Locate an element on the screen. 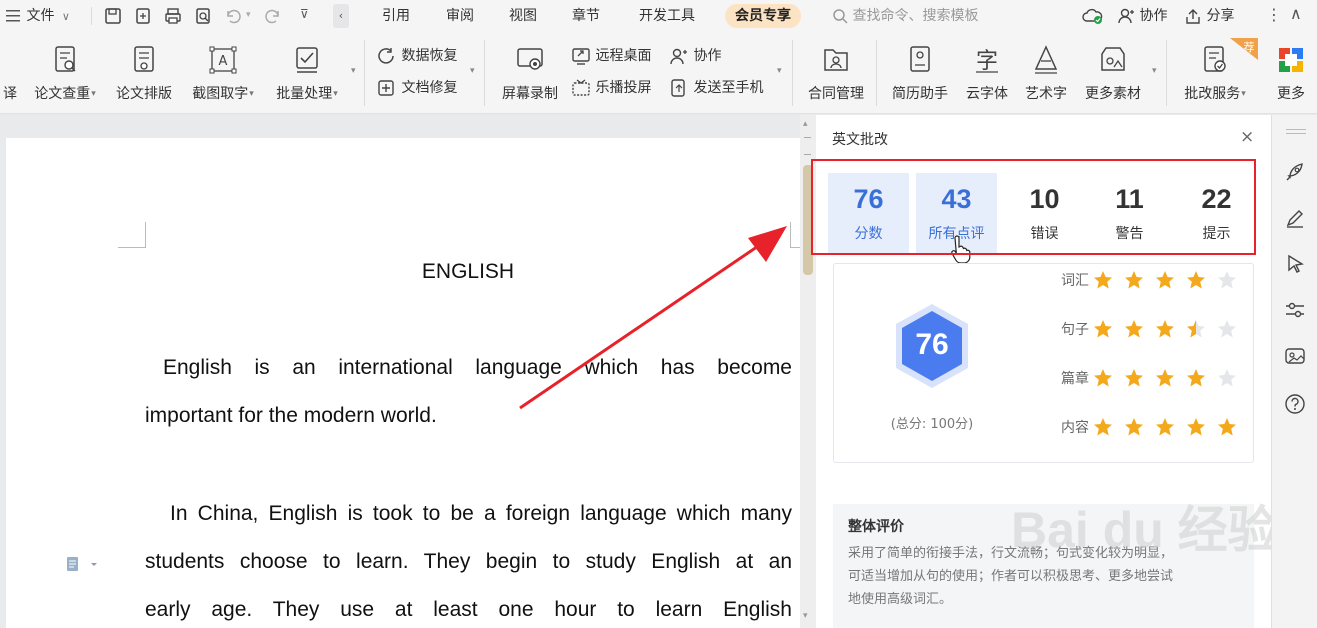 This screenshot has height=628, width=1317. scroll-up-icon: ▴ is located at coordinates (805, 124).